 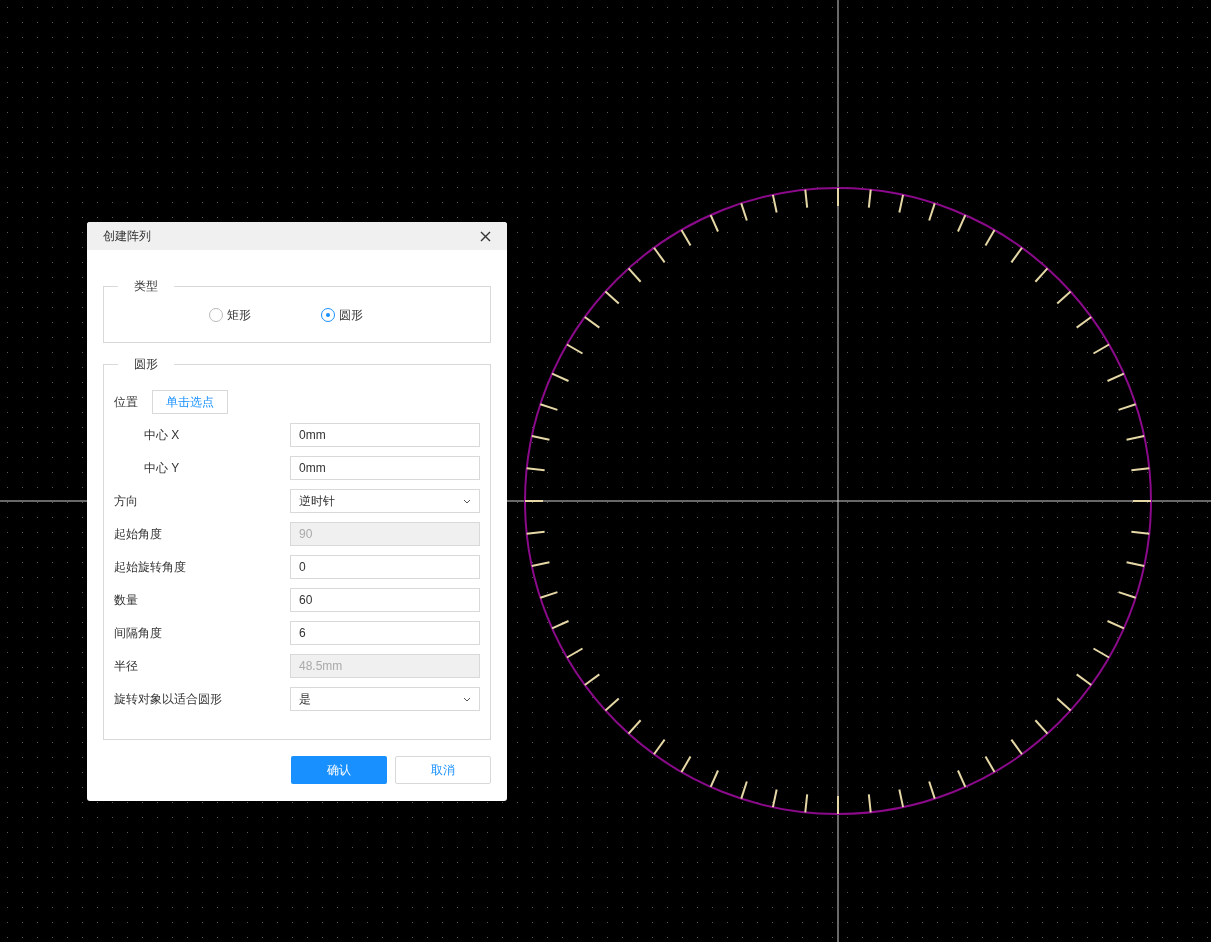 I want to click on field-label: 中心 Y, so click(x=162, y=468).